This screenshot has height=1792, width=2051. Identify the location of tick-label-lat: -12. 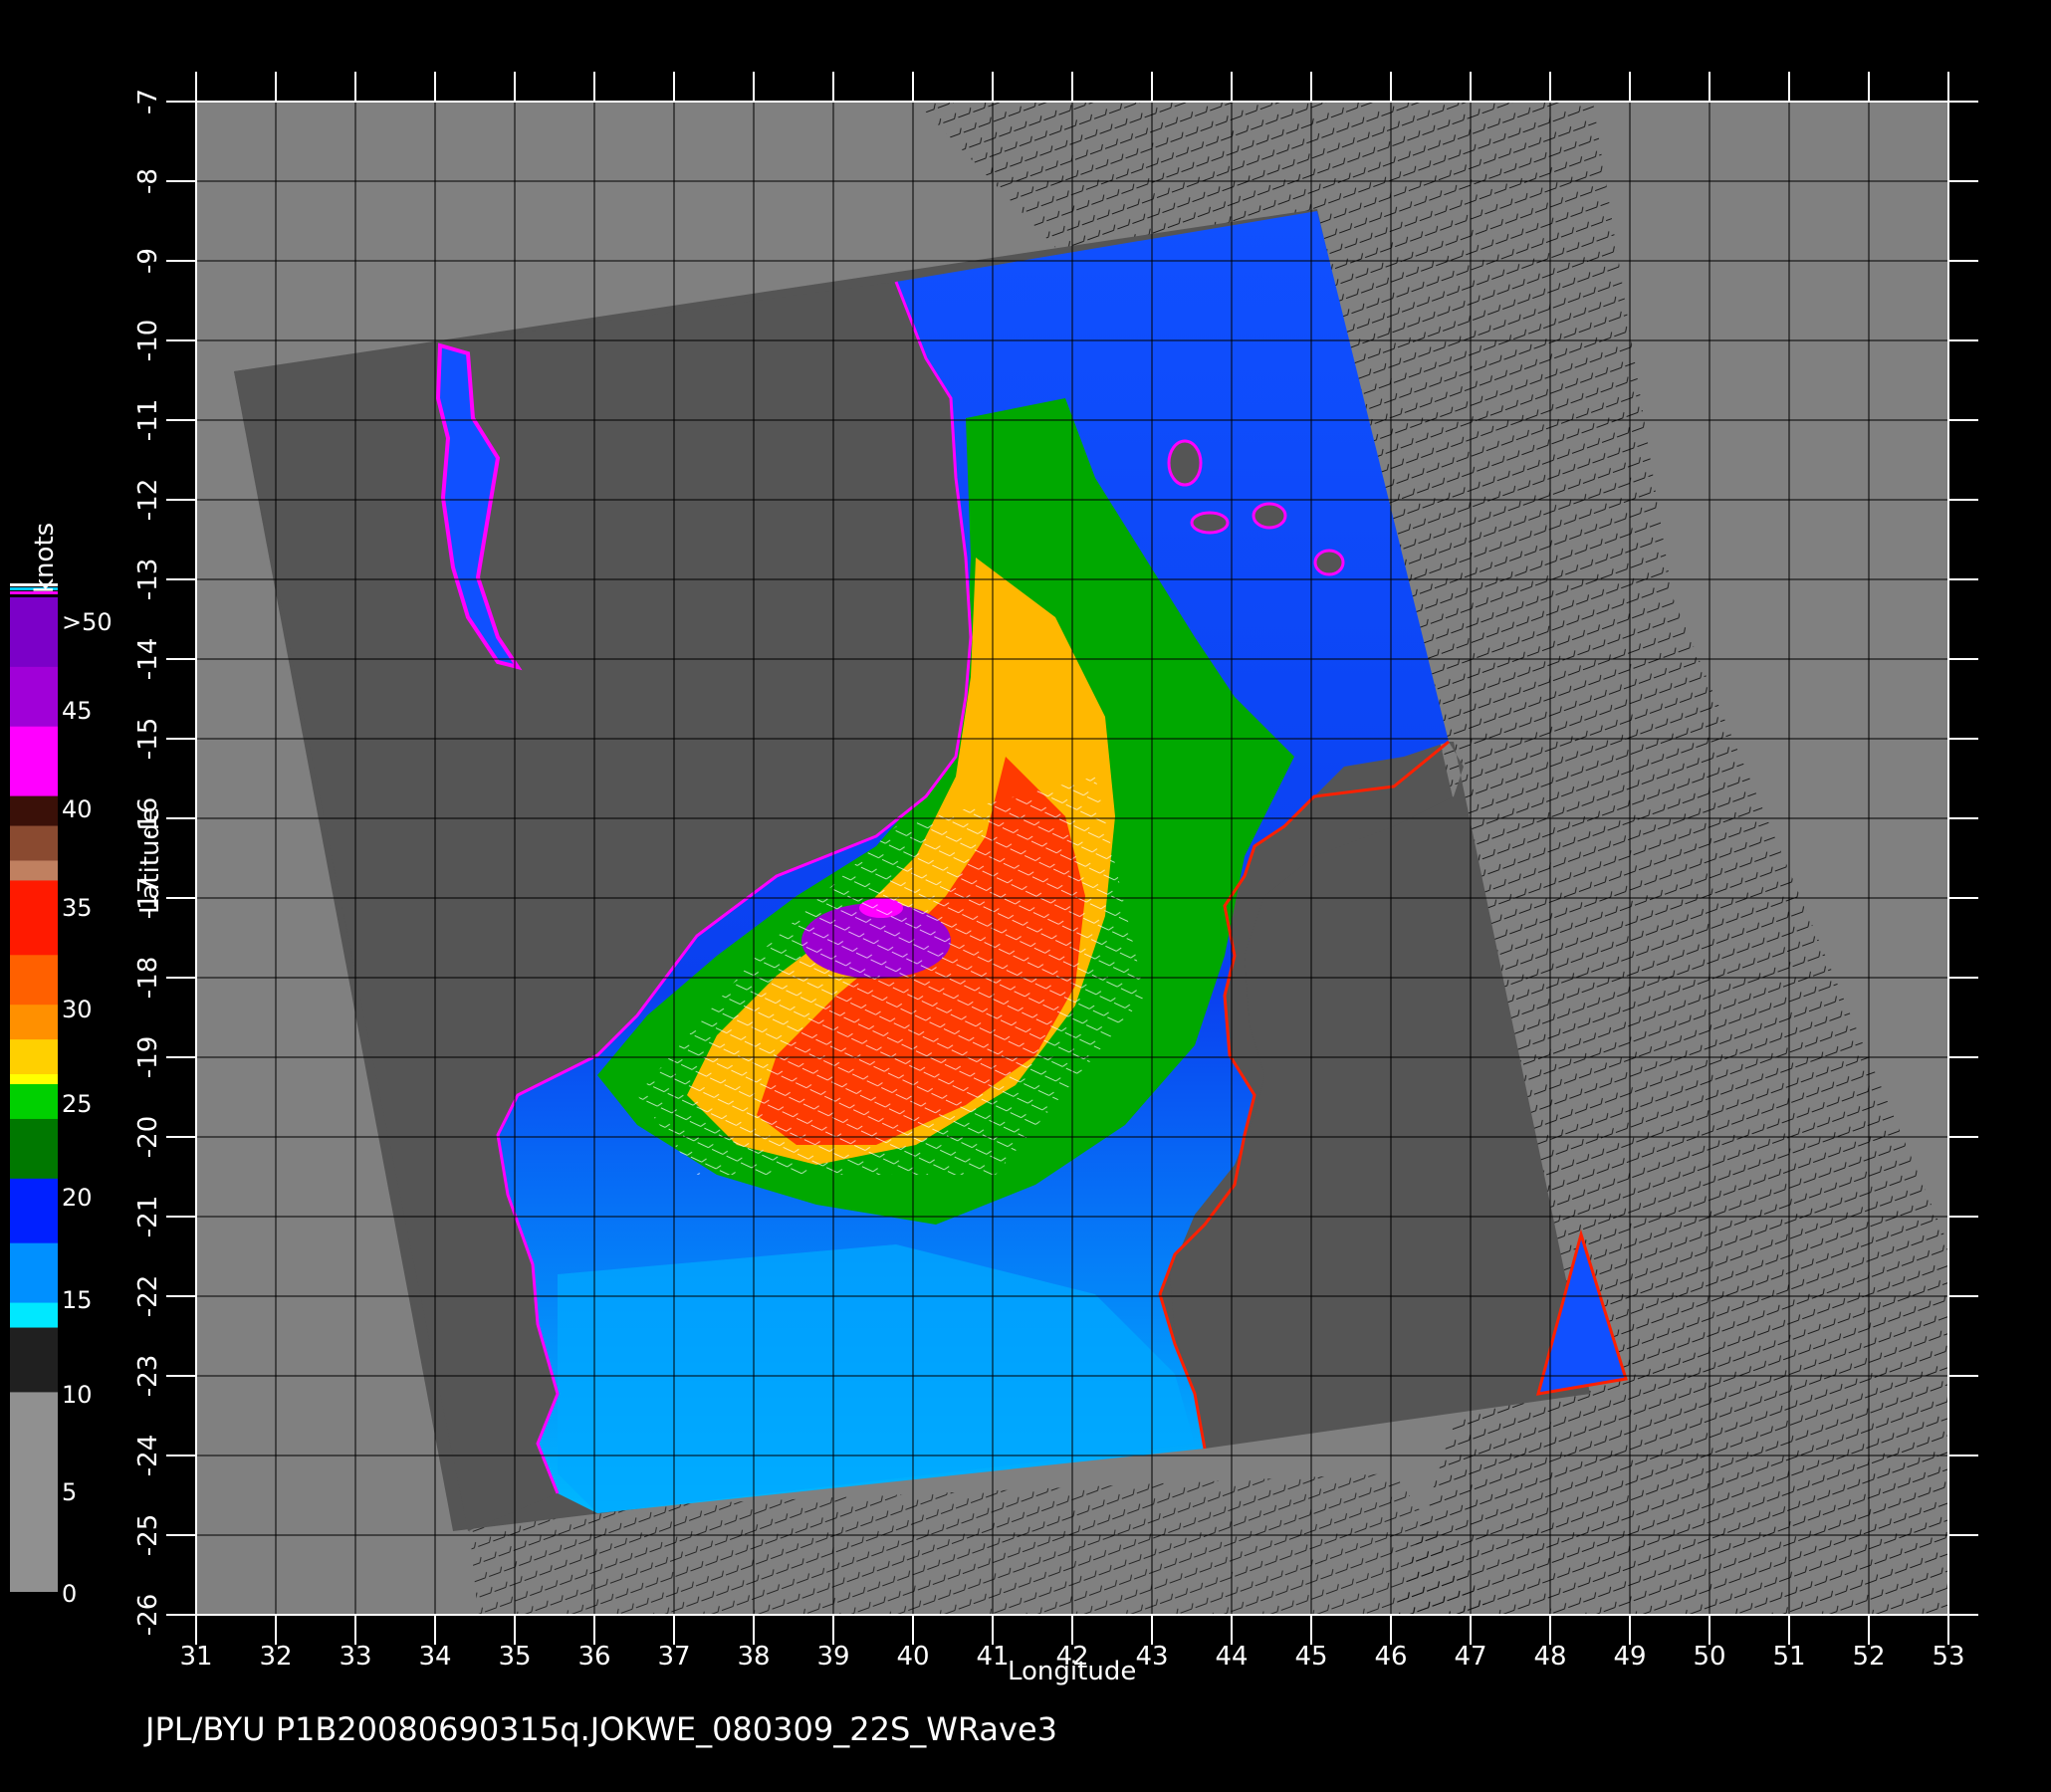
(148, 500).